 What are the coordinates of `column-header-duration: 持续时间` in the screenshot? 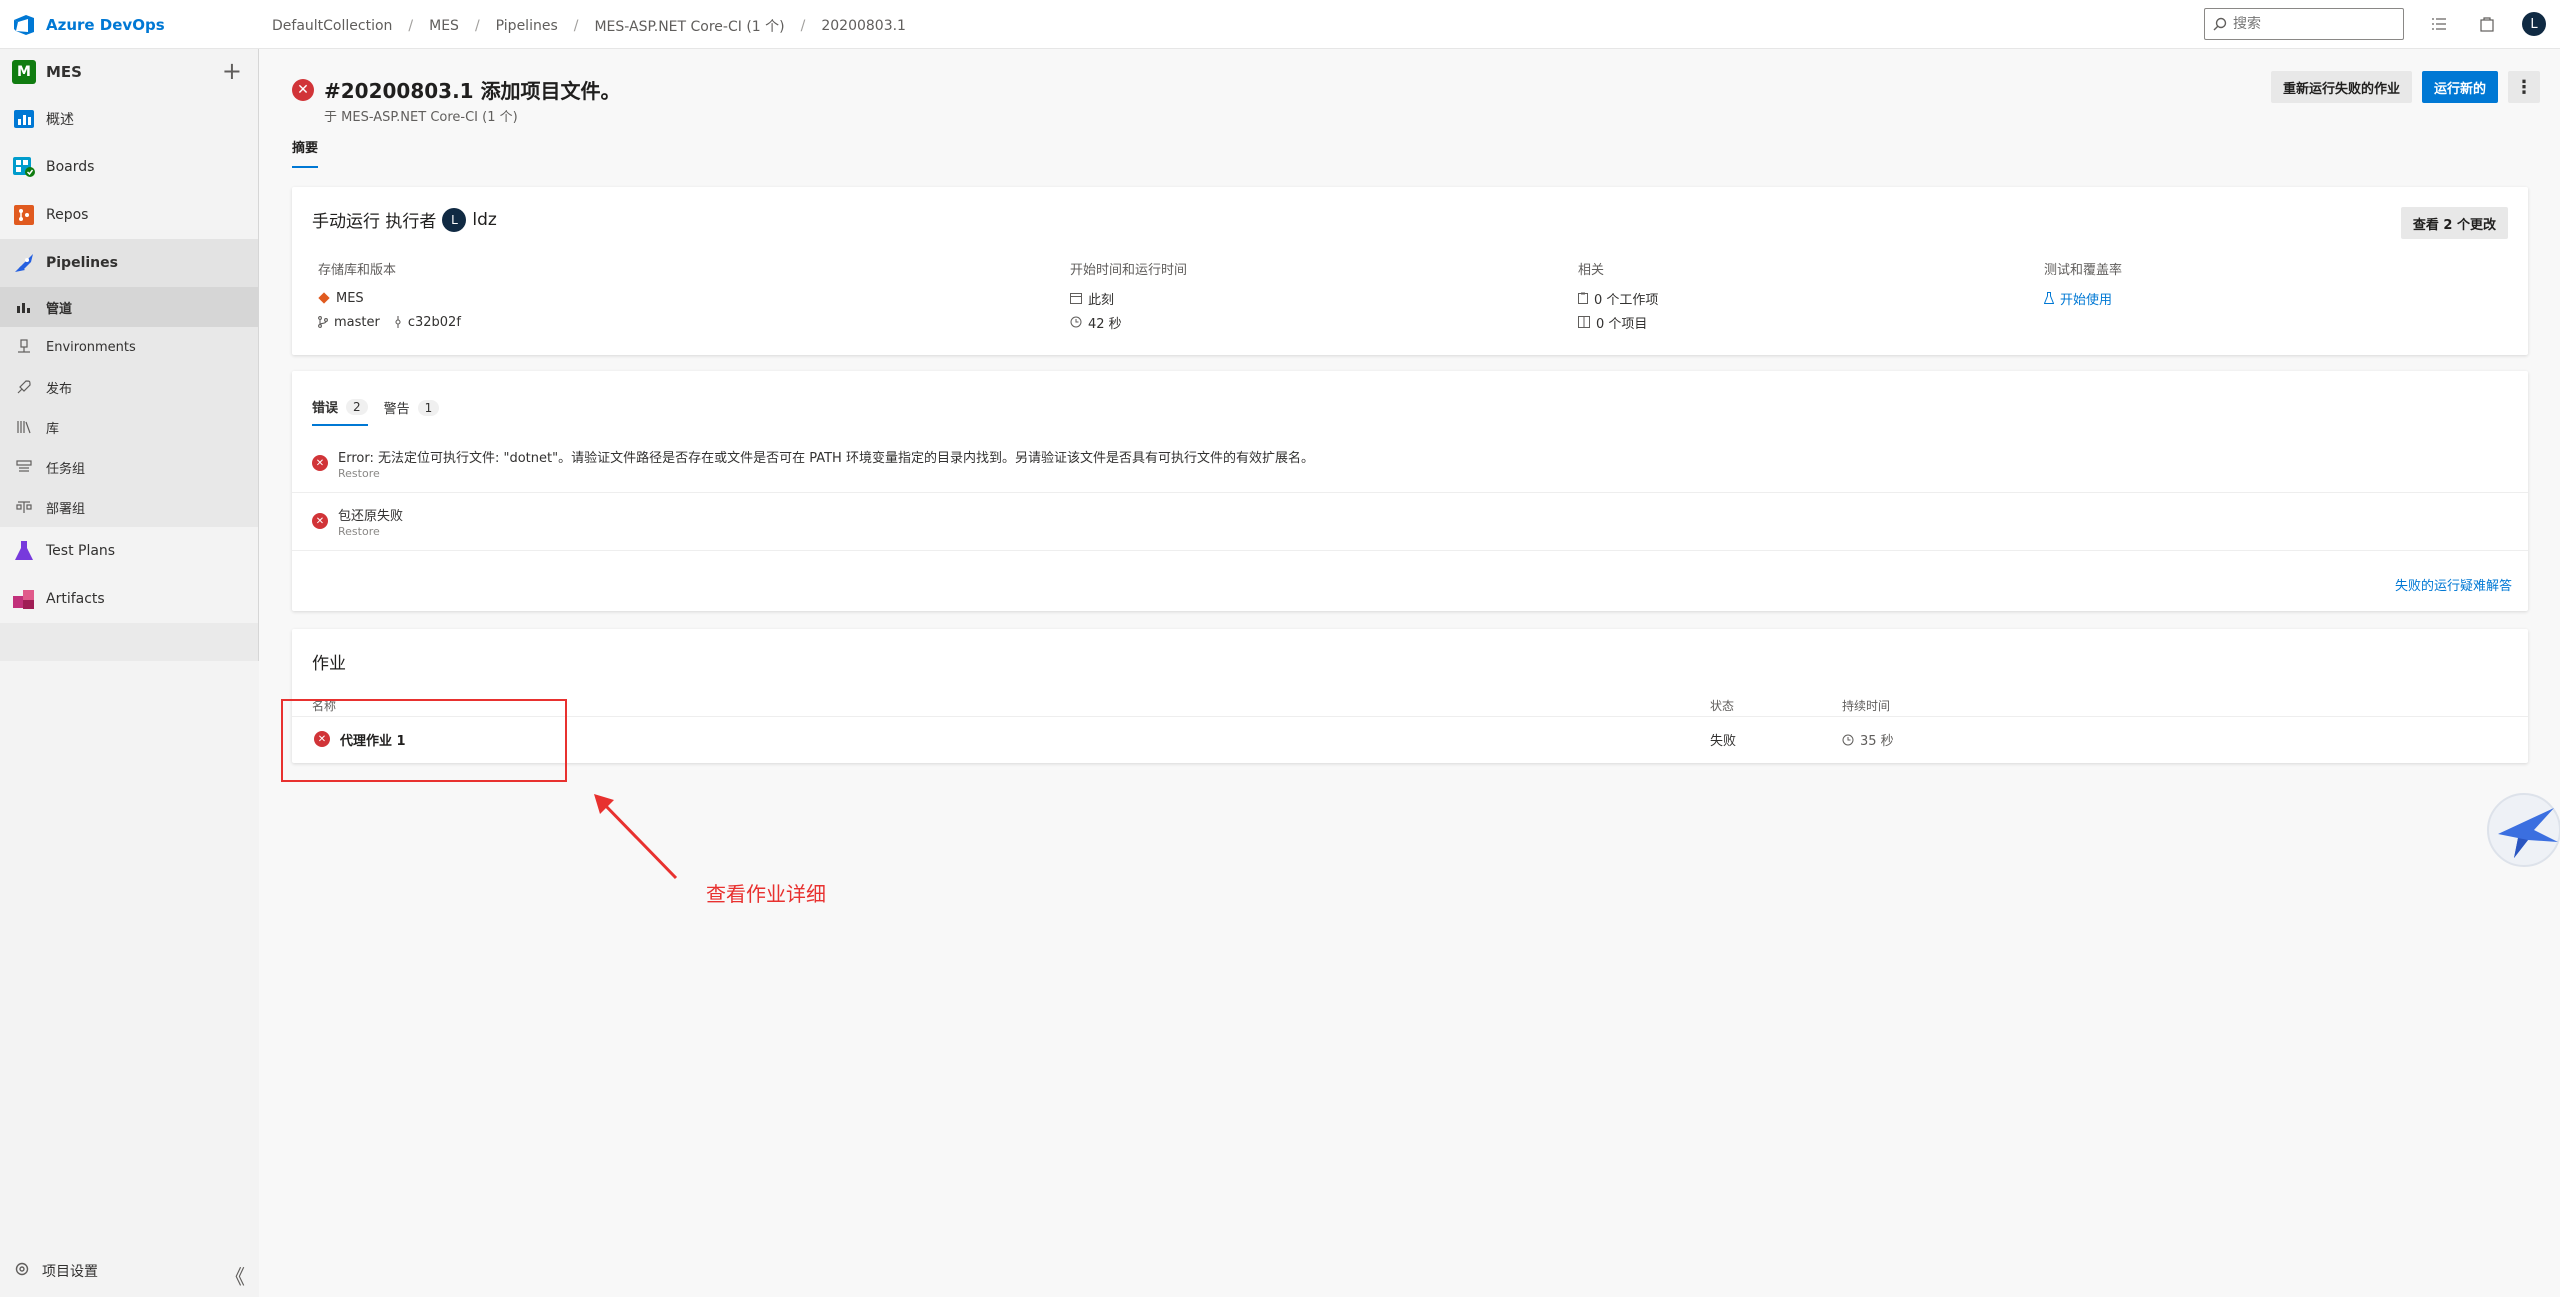 It's located at (1866, 706).